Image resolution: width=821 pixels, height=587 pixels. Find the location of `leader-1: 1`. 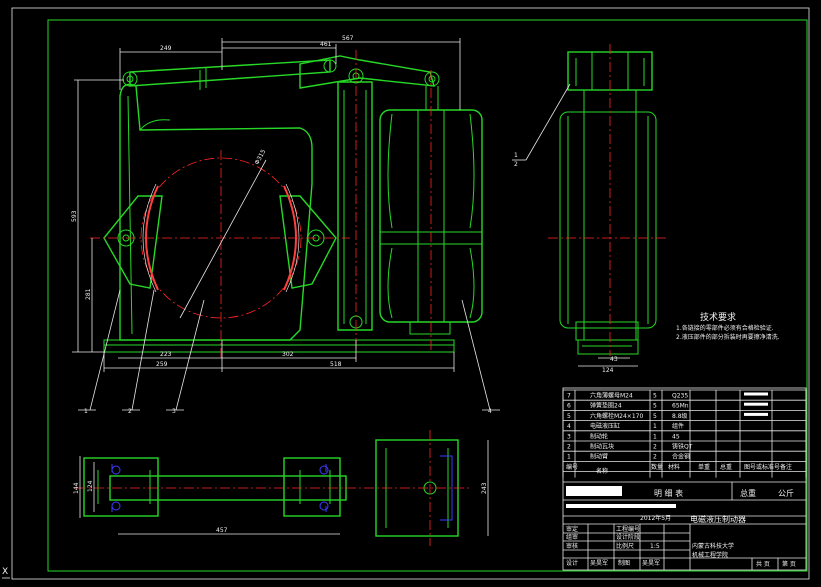

leader-1: 1 is located at coordinates (86, 411).